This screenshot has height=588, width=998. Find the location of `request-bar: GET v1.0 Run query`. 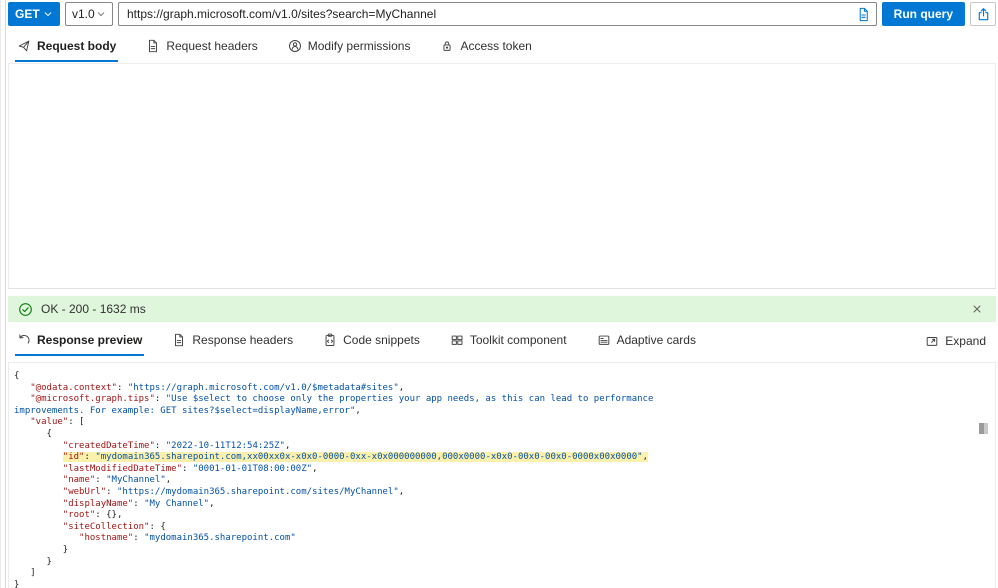

request-bar: GET v1.0 Run query is located at coordinates (502, 14).